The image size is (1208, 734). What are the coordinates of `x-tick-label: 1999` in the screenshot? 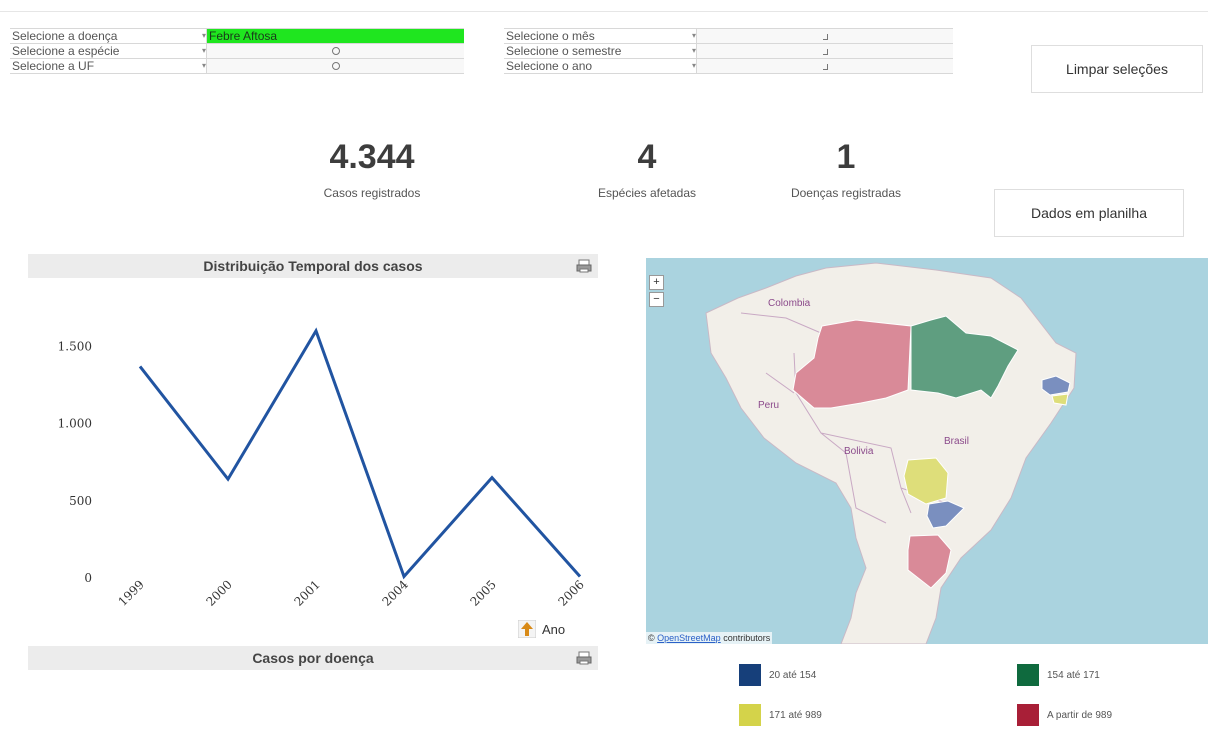 It's located at (130, 592).